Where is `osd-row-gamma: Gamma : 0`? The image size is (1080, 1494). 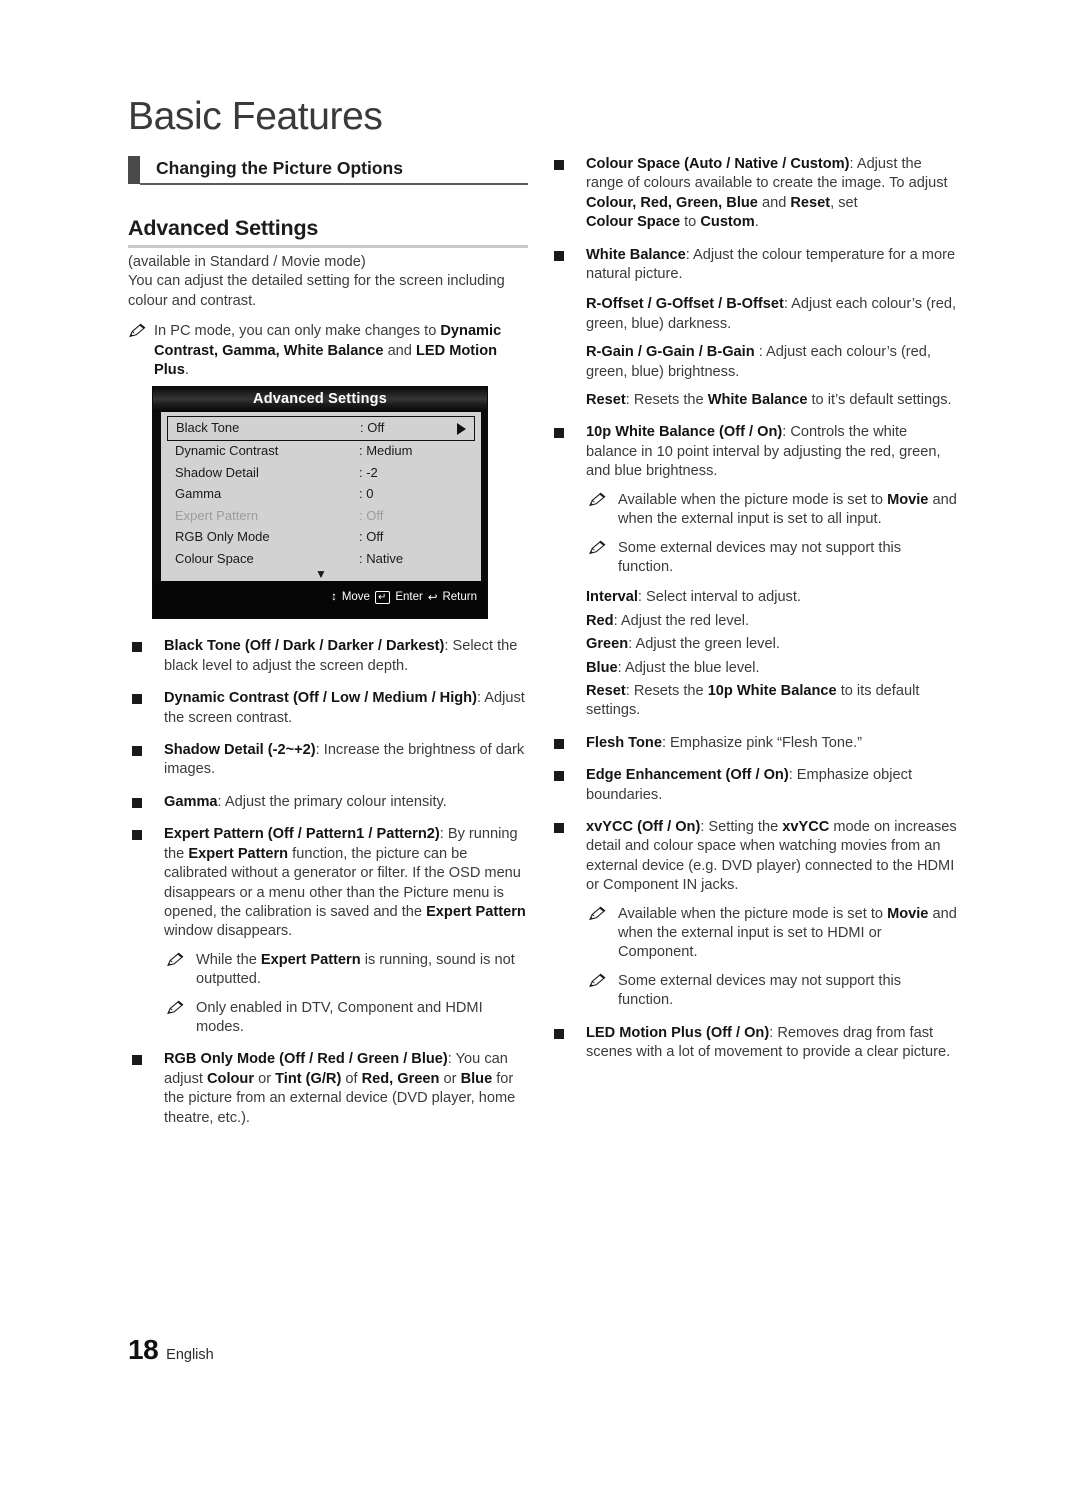 osd-row-gamma: Gamma : 0 is located at coordinates (321, 495).